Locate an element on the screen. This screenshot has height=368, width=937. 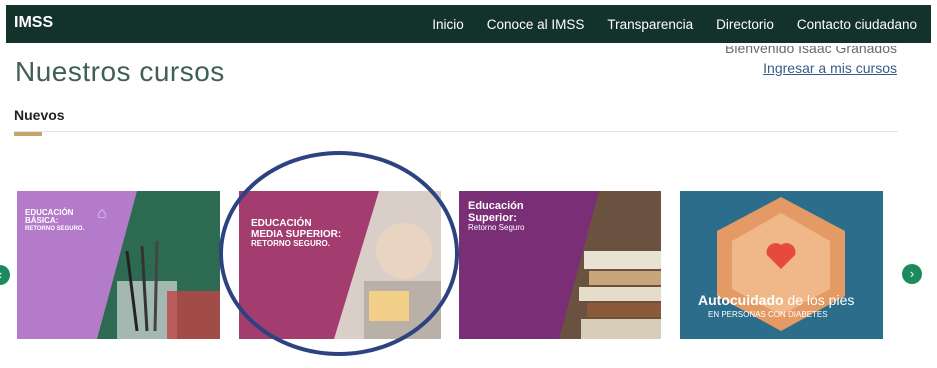
active-tab-underline is located at coordinates (28, 134).